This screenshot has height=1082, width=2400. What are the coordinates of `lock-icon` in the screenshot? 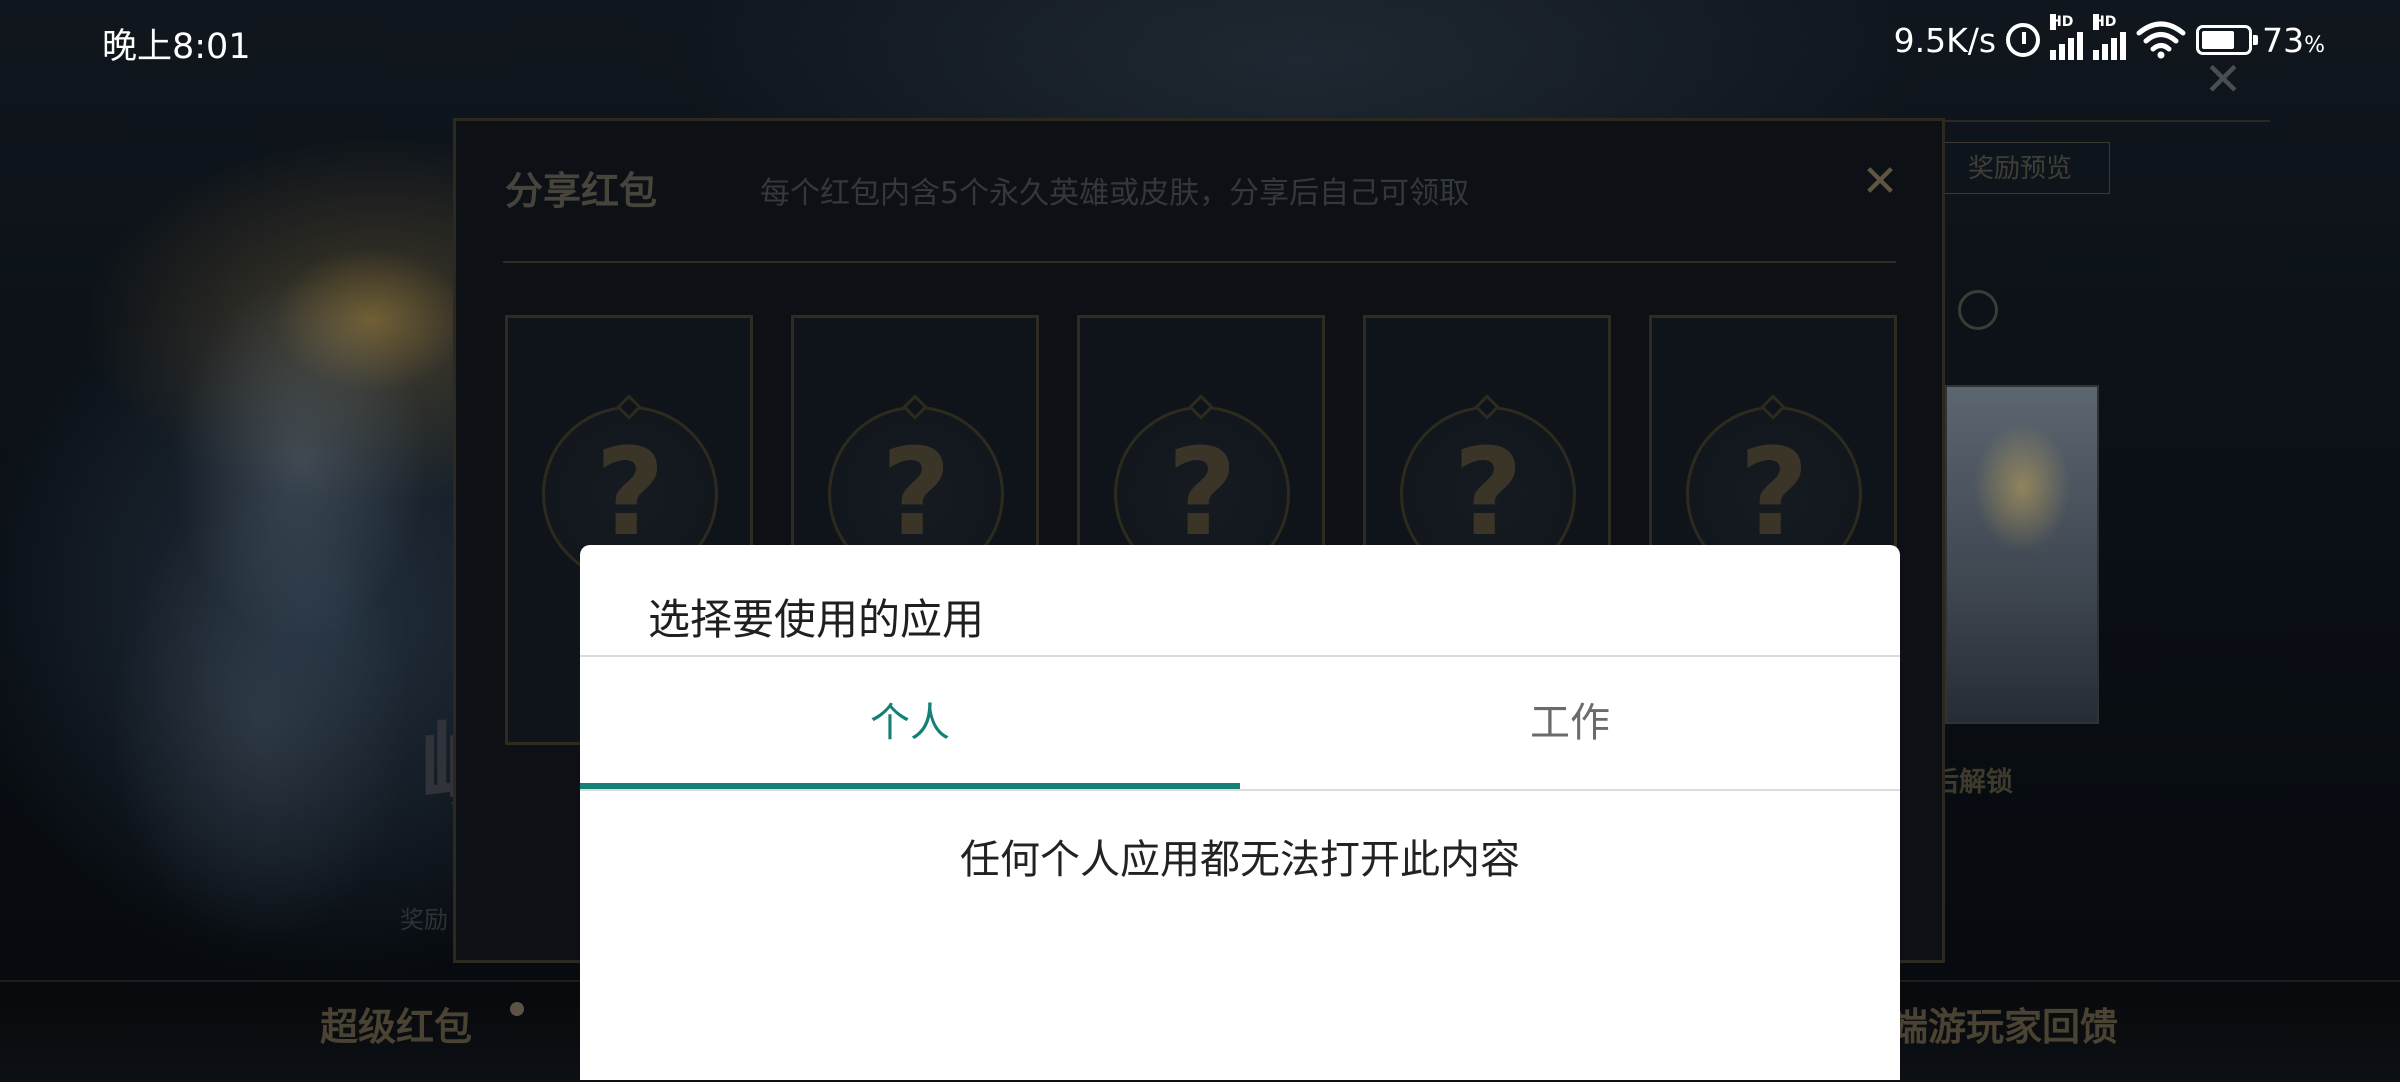 It's located at (1978, 310).